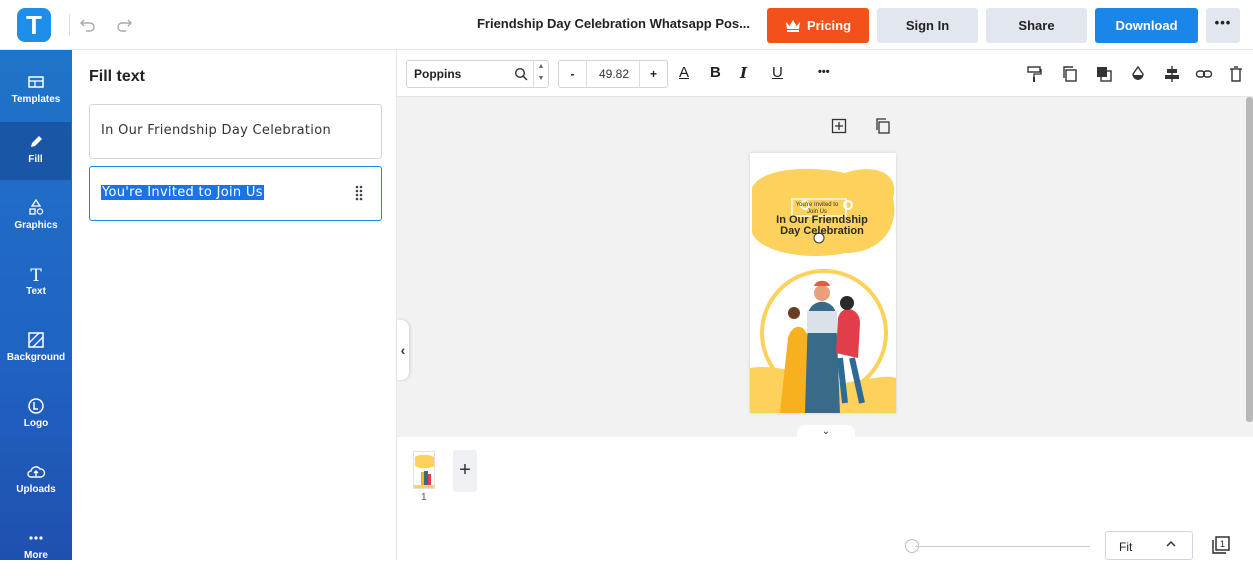 The height and width of the screenshot is (576, 1253). I want to click on sign-in-button: Sign In, so click(927, 25).